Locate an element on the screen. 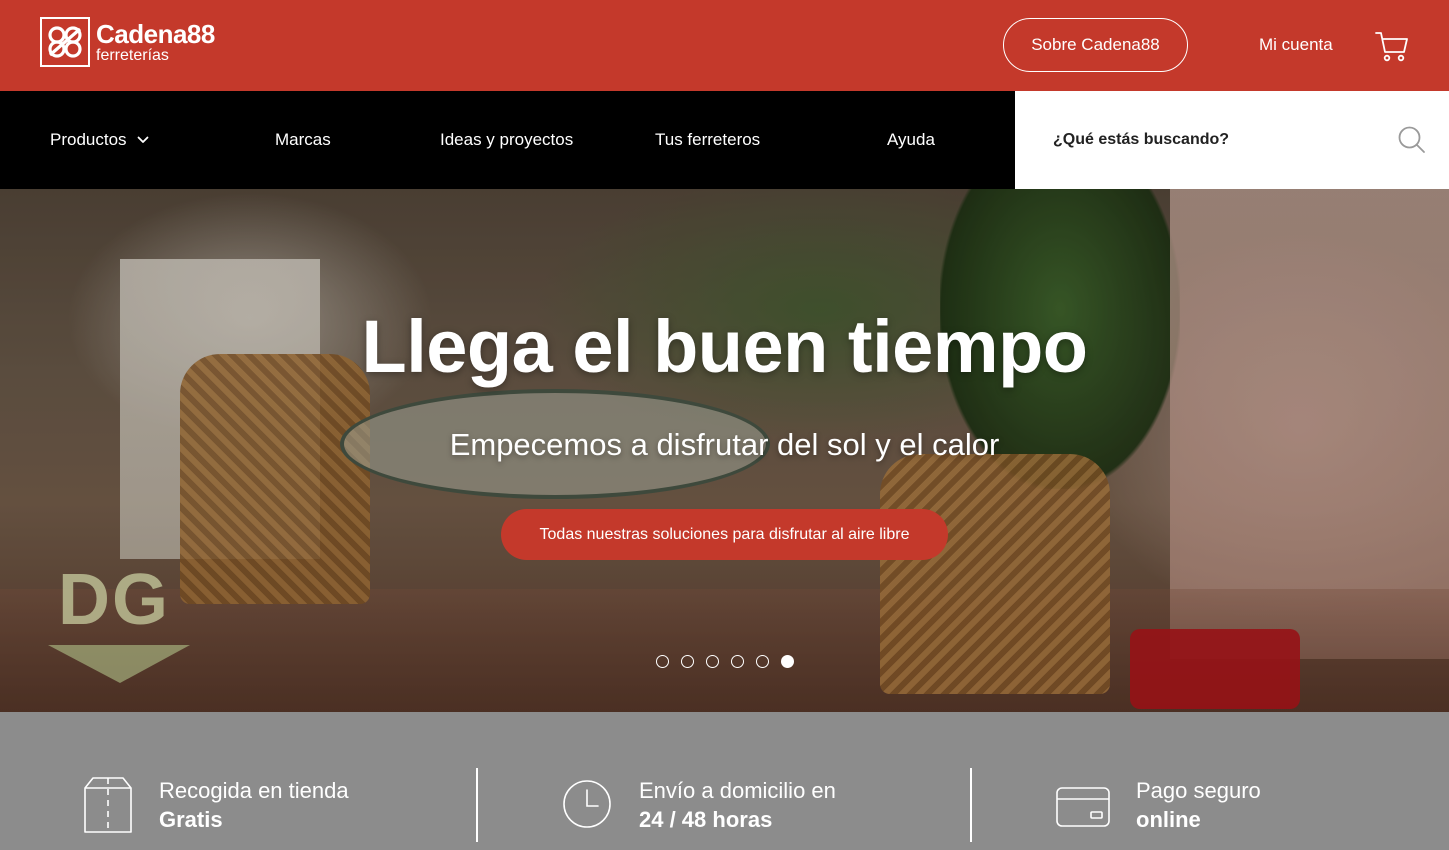 The height and width of the screenshot is (850, 1449). feature-title: Pago seguro is located at coordinates (1198, 790).